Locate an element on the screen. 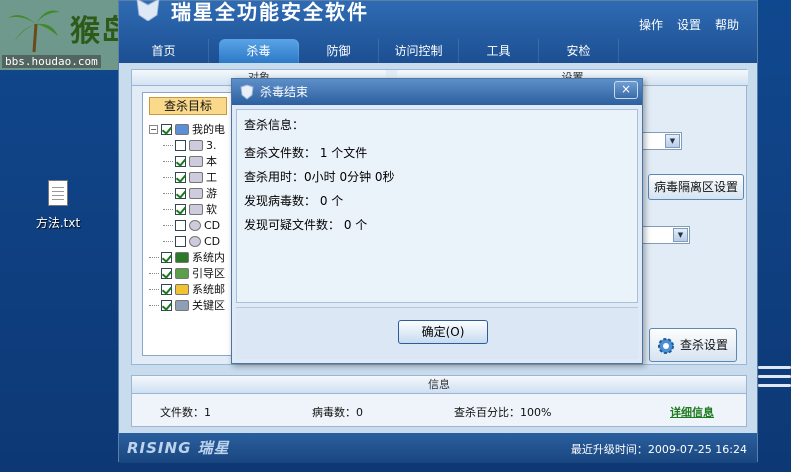 Image resolution: width=791 pixels, height=472 pixels. memory-icon is located at coordinates (182, 257).